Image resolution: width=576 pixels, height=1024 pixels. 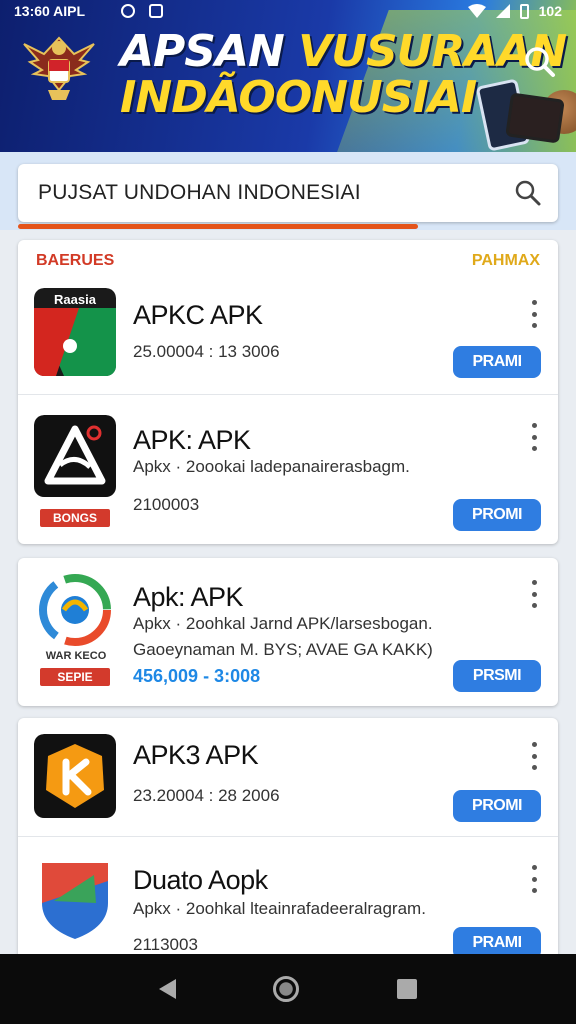 I want to click on app-name: APK3 APK, so click(x=196, y=755).